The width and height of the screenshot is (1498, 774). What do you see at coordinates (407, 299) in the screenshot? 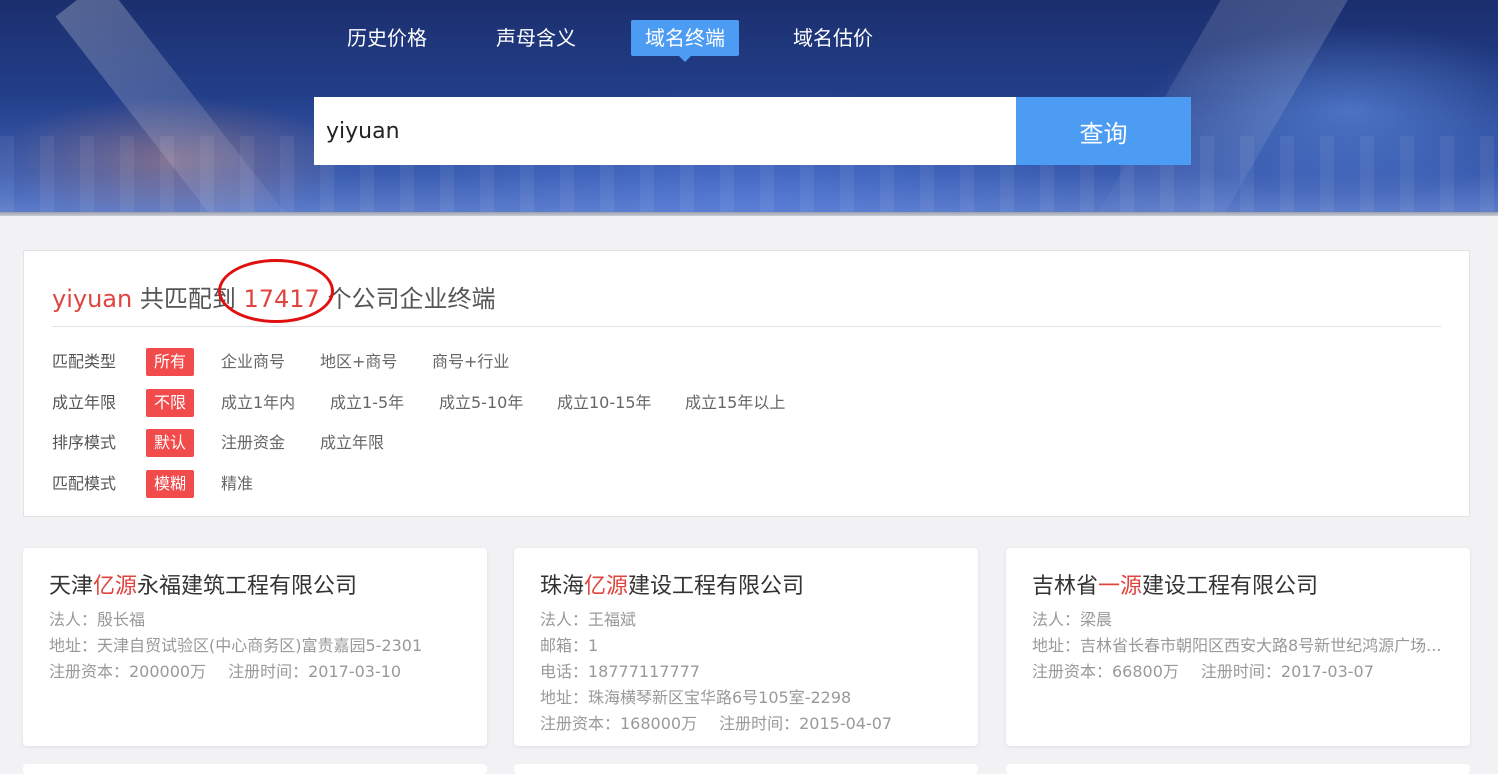
I see `summary-suffix: 个公司企业终端` at bounding box center [407, 299].